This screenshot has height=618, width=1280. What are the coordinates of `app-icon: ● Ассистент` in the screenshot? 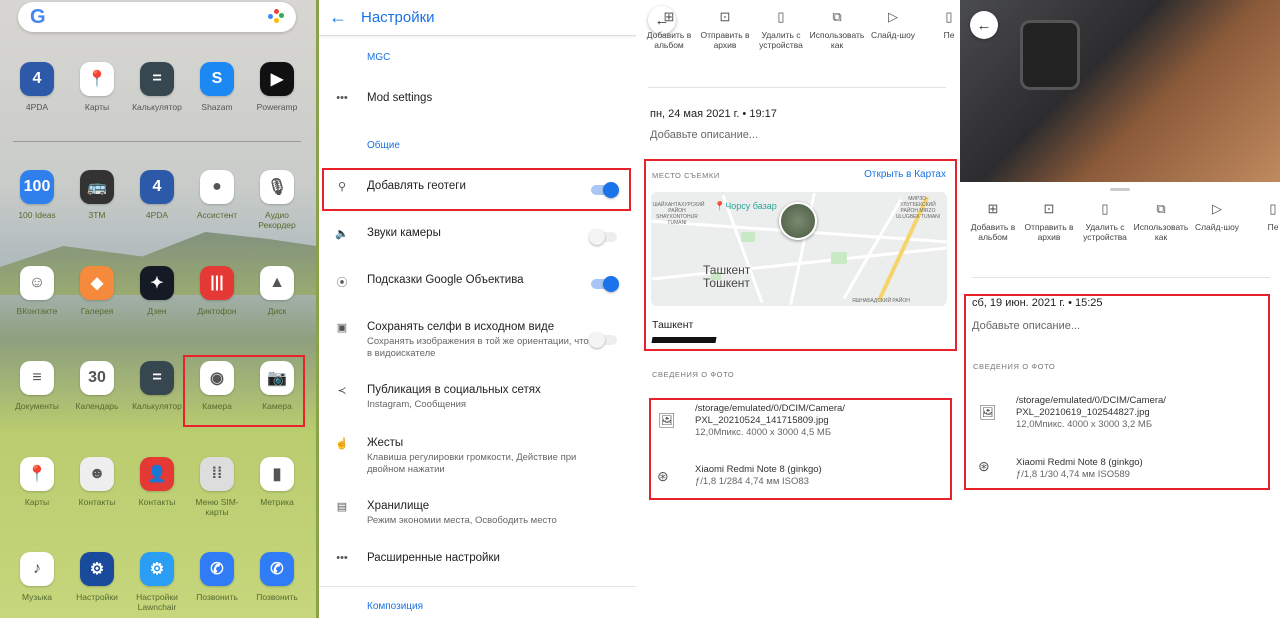 It's located at (217, 195).